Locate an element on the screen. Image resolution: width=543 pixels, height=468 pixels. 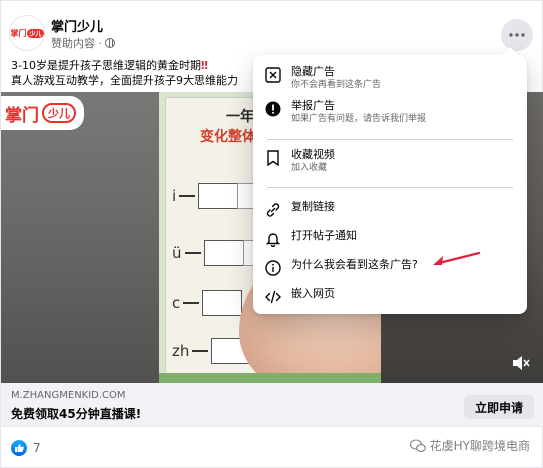
page-name-link: 掌门少儿 is located at coordinates (77, 25).